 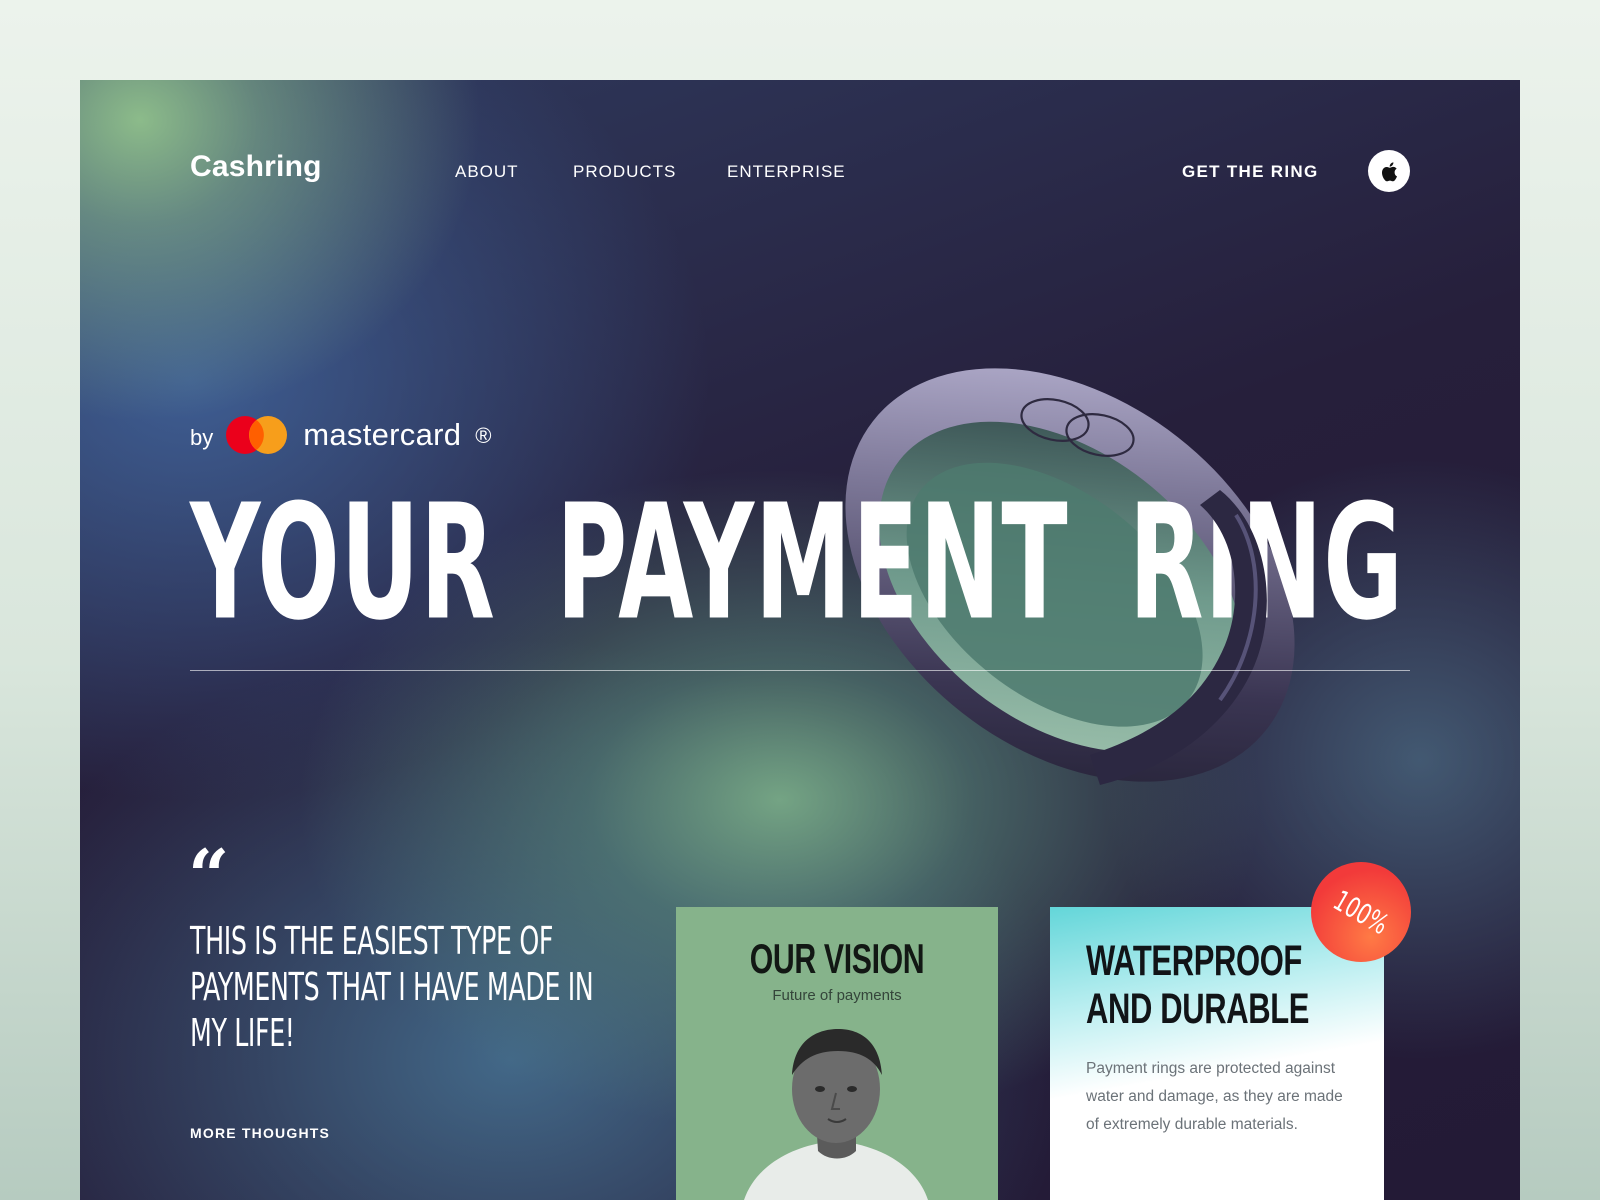 What do you see at coordinates (487, 172) in the screenshot?
I see `nav-about-link: ABOUT` at bounding box center [487, 172].